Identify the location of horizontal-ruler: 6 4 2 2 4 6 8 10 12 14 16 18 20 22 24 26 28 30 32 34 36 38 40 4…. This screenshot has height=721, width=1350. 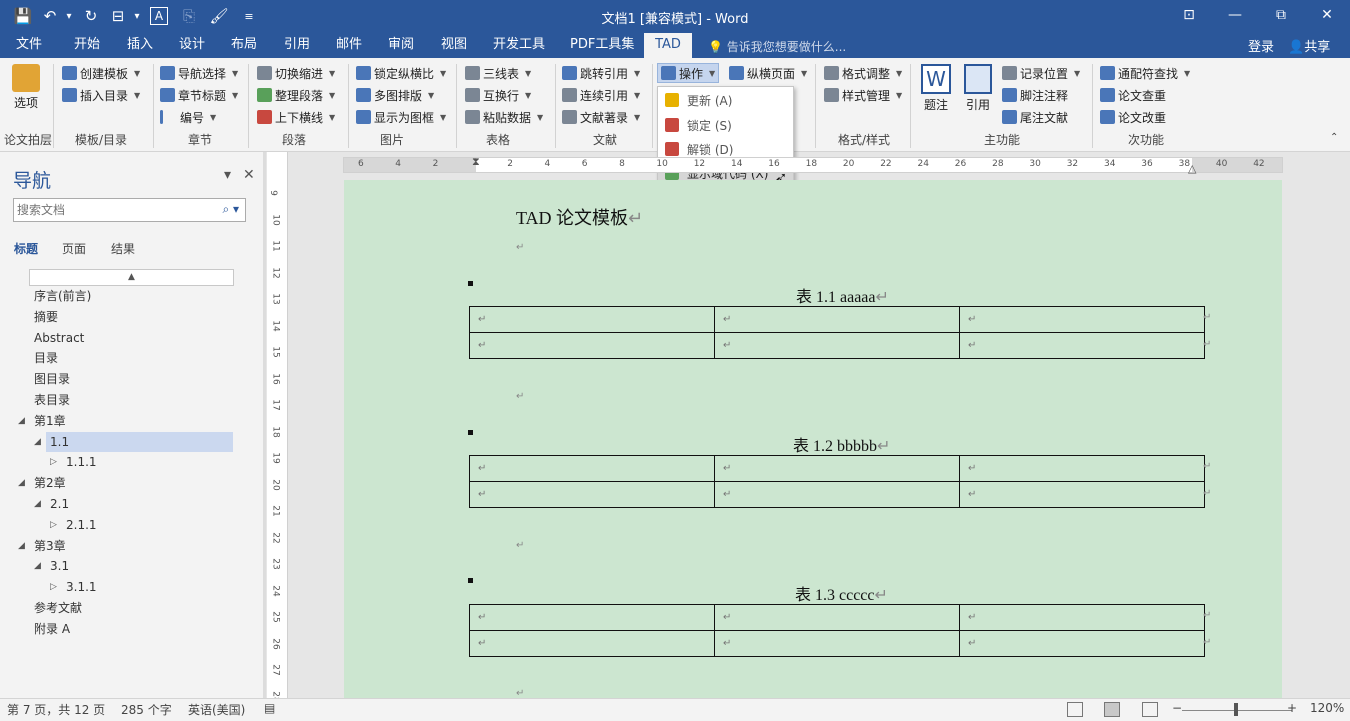
(813, 165).